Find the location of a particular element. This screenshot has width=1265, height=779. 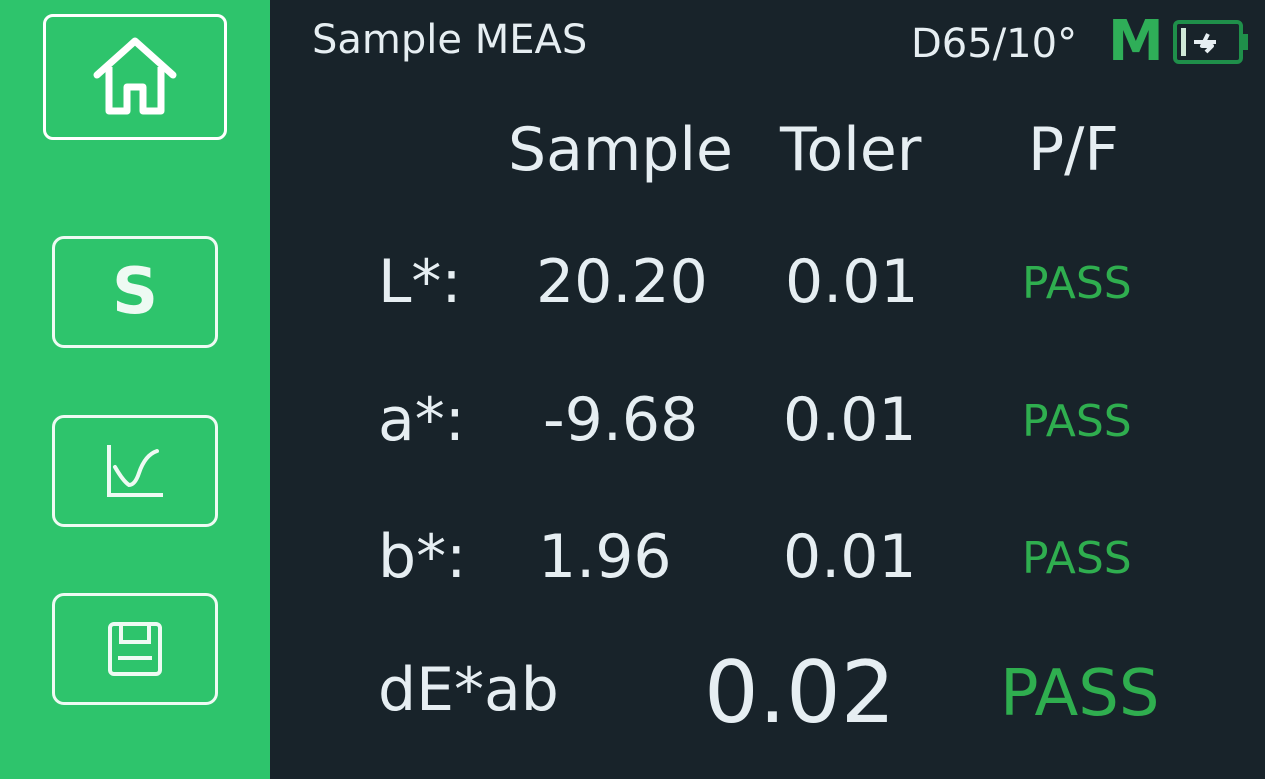

value-b-toler: 0.01 is located at coordinates (850, 557).